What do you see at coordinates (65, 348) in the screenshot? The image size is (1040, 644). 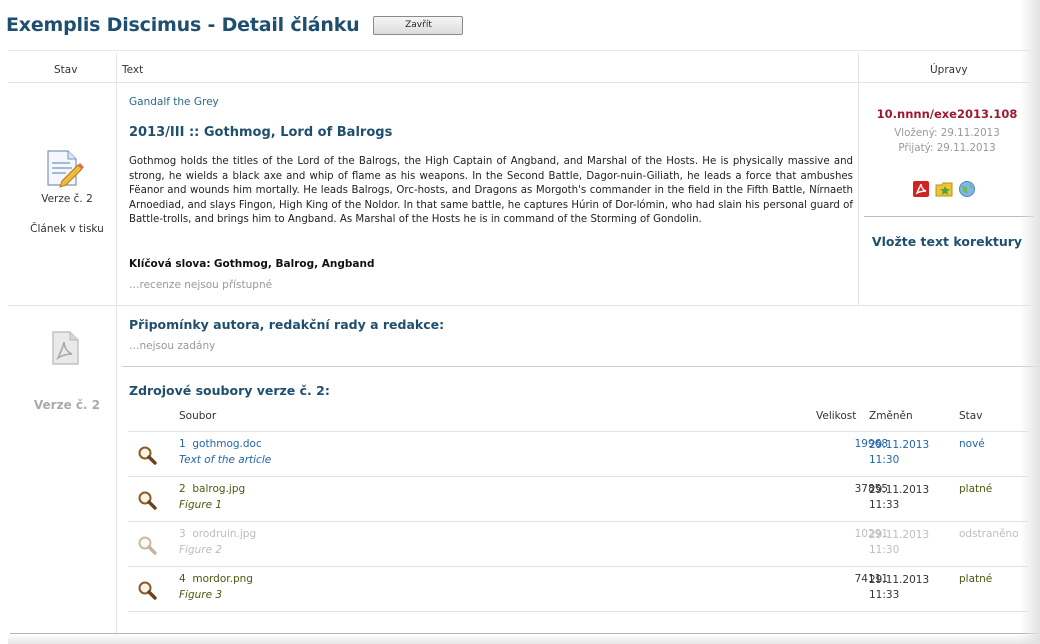 I see `pdf-file-icon` at bounding box center [65, 348].